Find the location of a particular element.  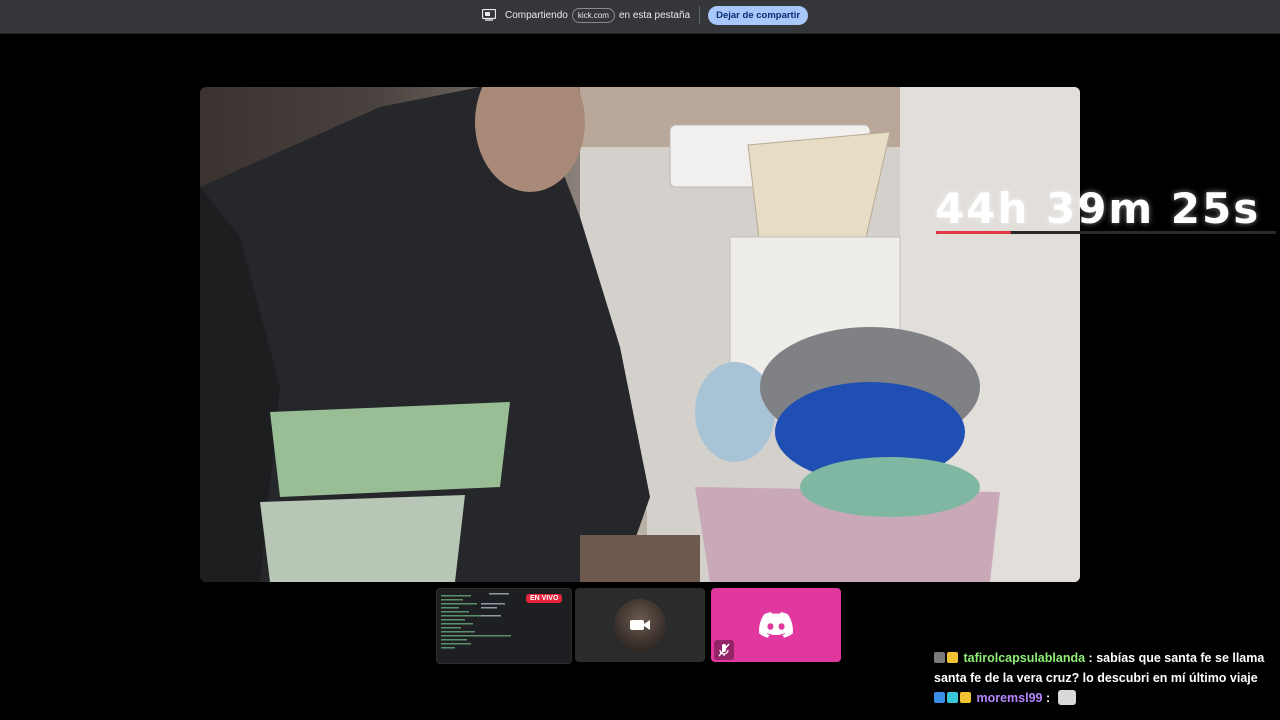

discord-icon is located at coordinates (776, 625).